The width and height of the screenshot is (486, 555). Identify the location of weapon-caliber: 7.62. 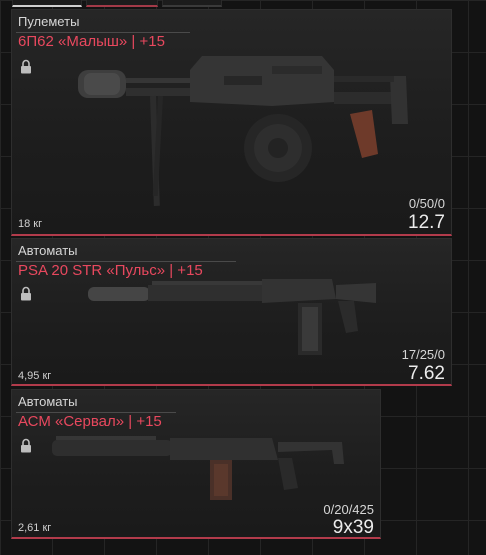
(426, 373).